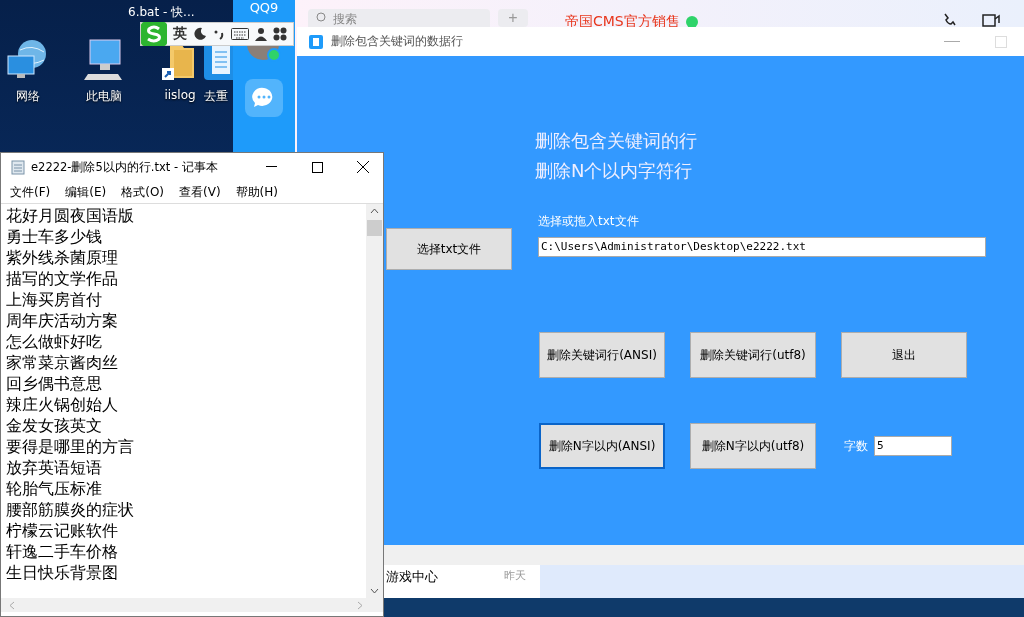 The height and width of the screenshot is (617, 1024). Describe the element at coordinates (62, 362) in the screenshot. I see `text-line: 家常菜京酱肉丝` at that location.